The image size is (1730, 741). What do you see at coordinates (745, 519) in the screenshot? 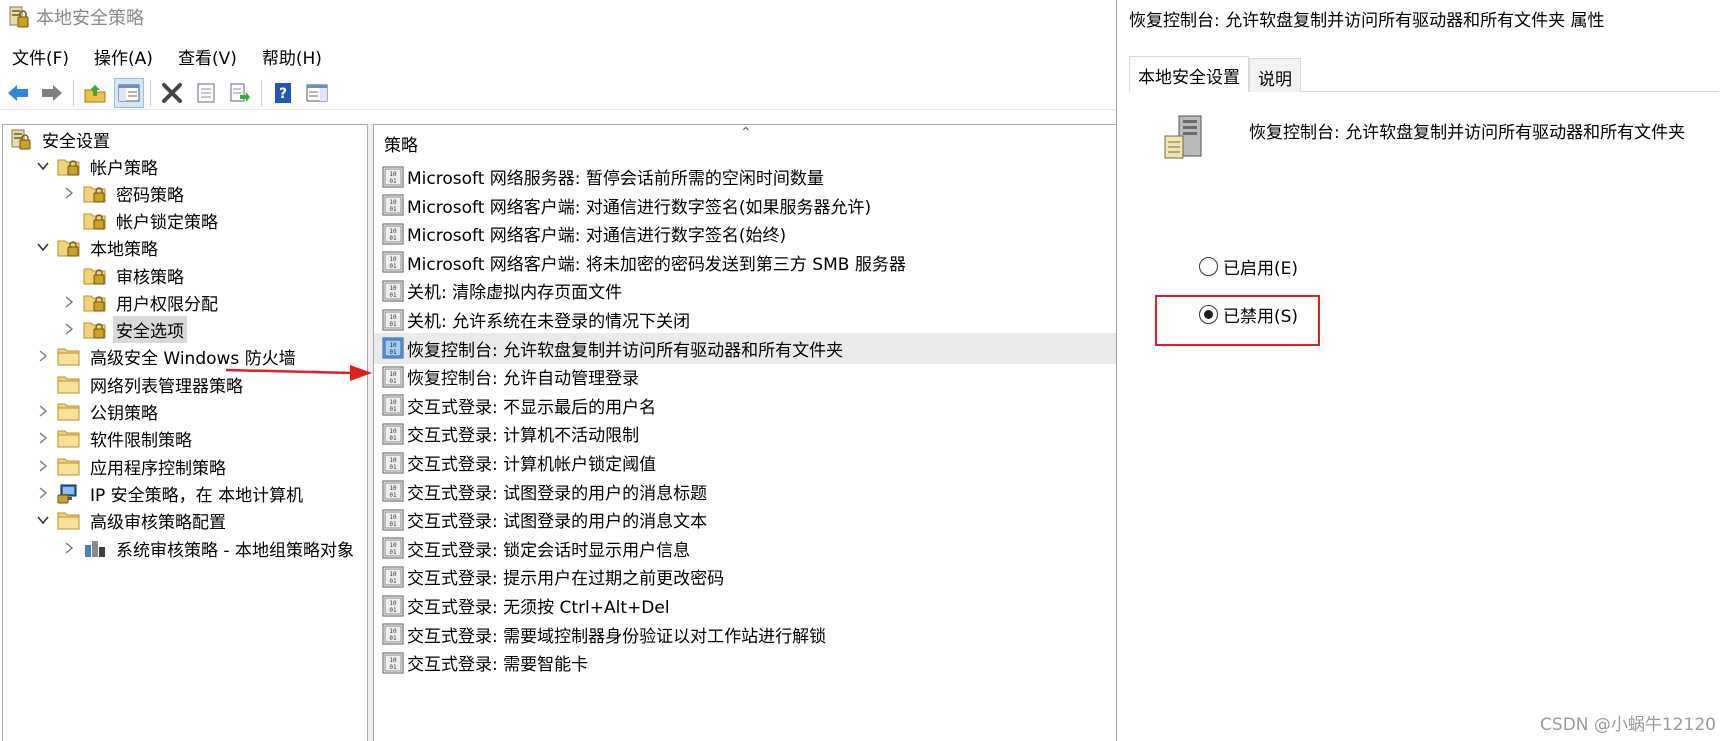
I see `policy-row: 10 01 交互式登录: 试图登录的用户的消息文本` at bounding box center [745, 519].